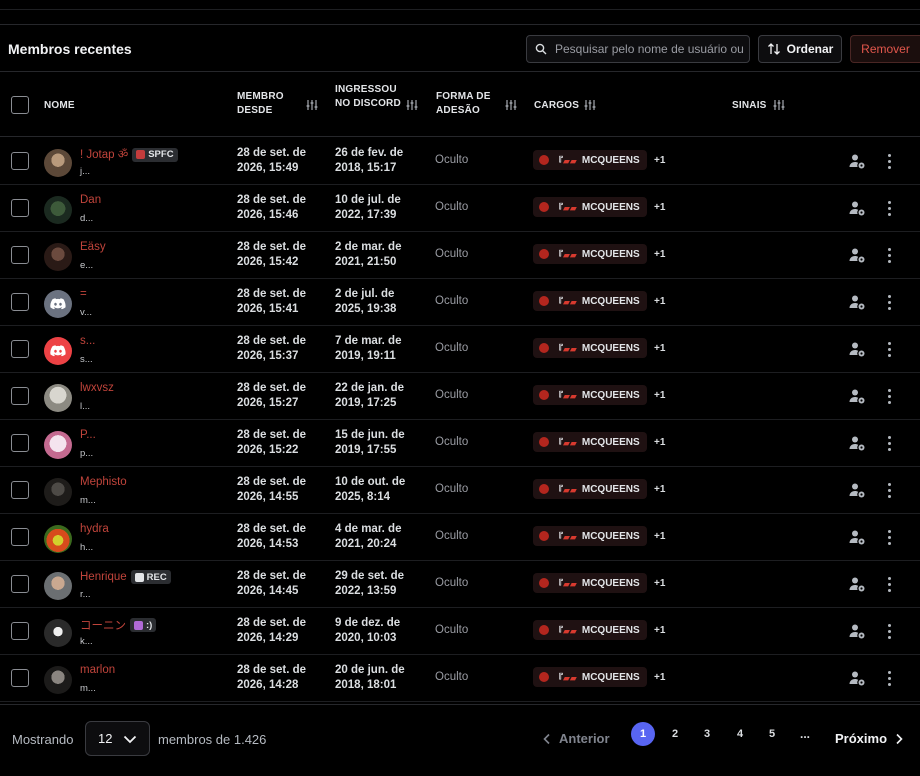 The height and width of the screenshot is (776, 920). Describe the element at coordinates (675, 734) in the screenshot. I see `page-2-button: 2` at that location.